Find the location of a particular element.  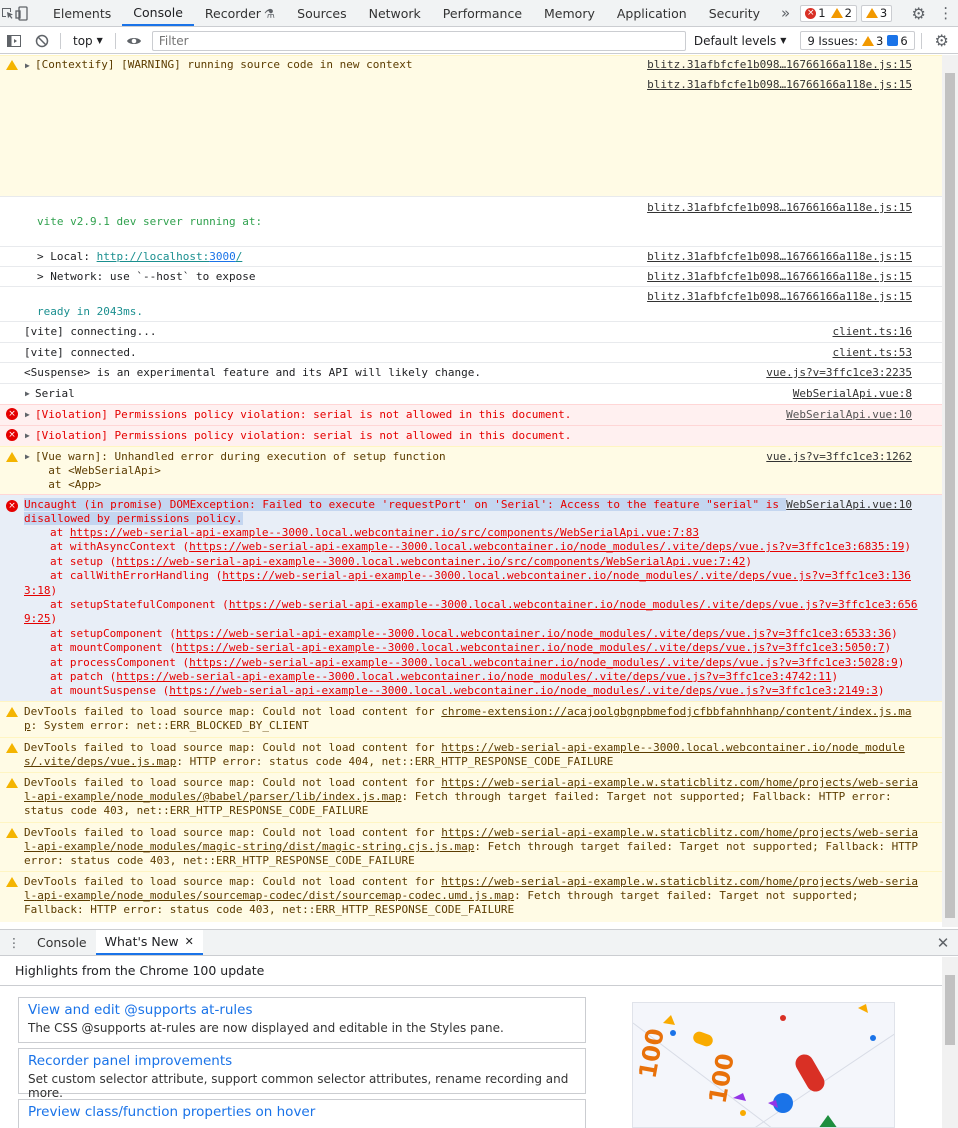

console-message-log: ▶ Serial WebSerialApi.vue:8 is located at coordinates (471, 393).